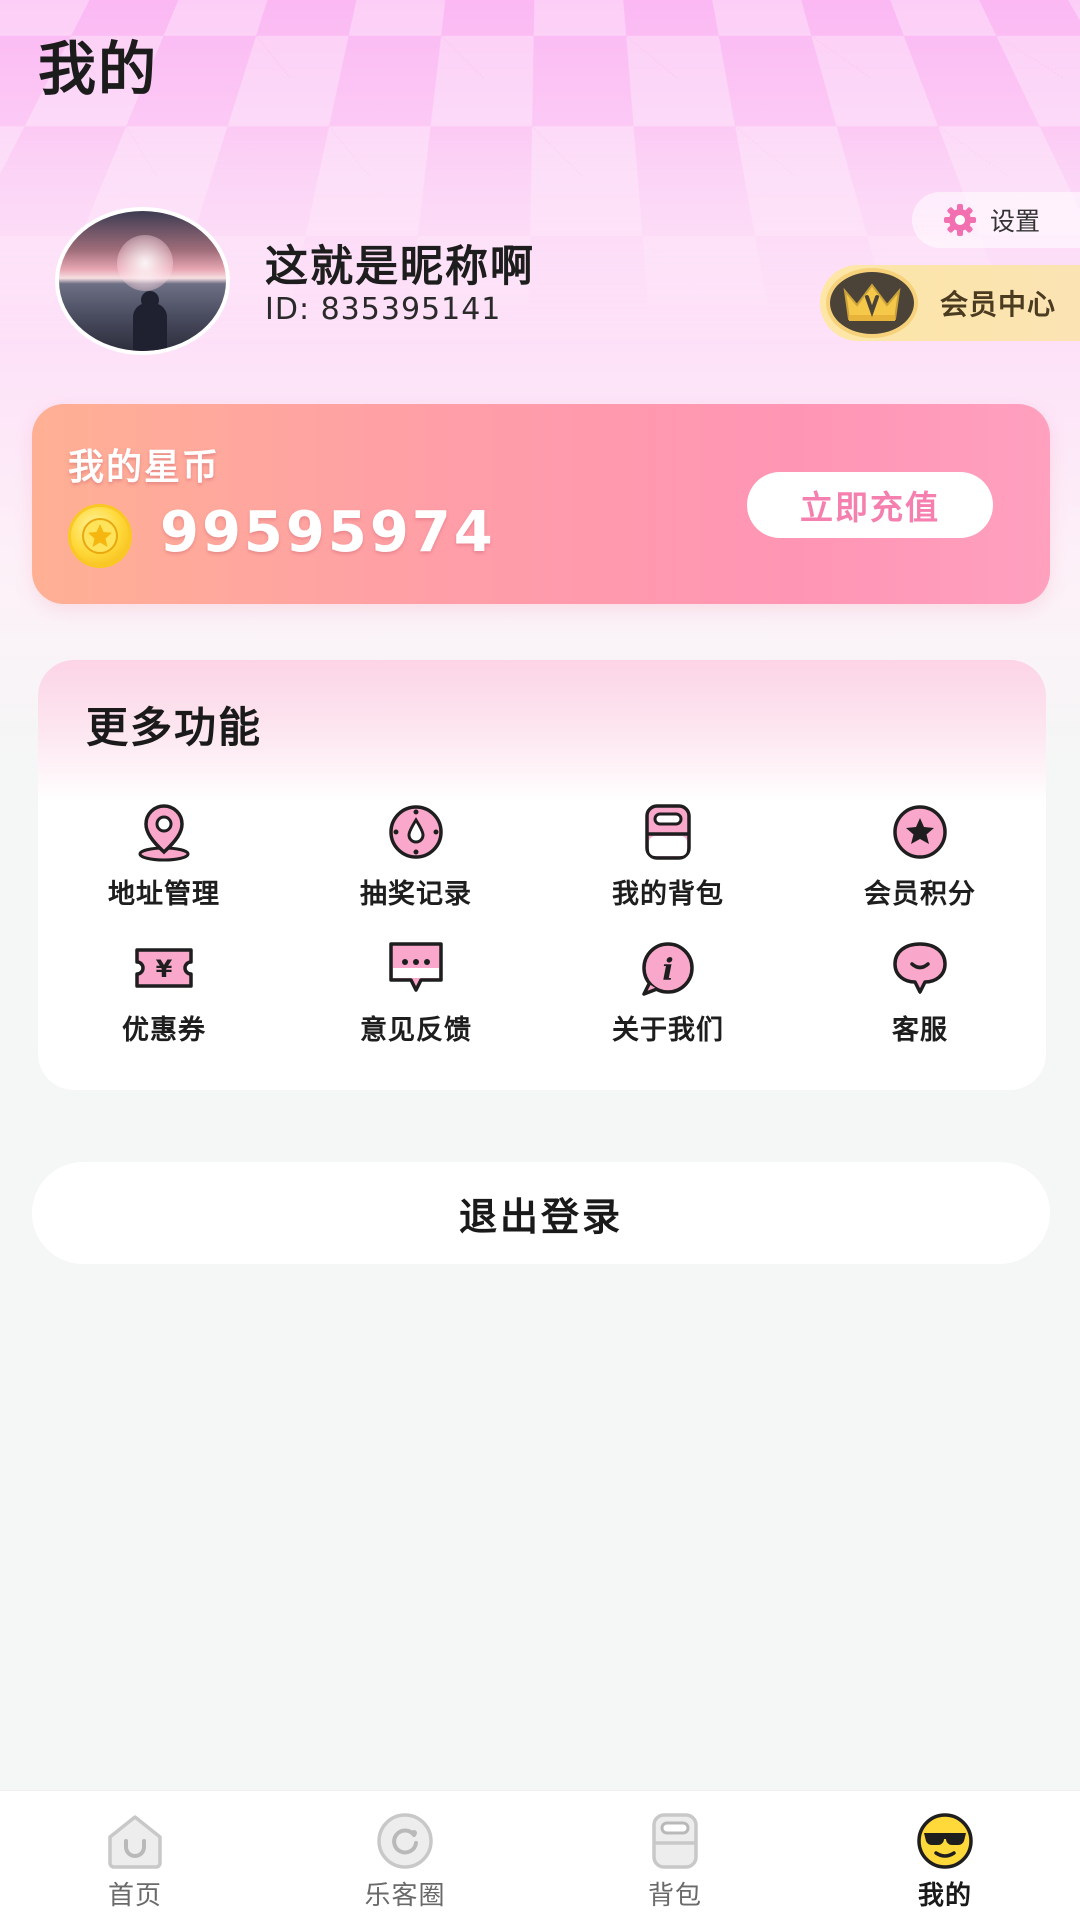 This screenshot has height=1920, width=1080. Describe the element at coordinates (142, 281) in the screenshot. I see `avatar` at that location.